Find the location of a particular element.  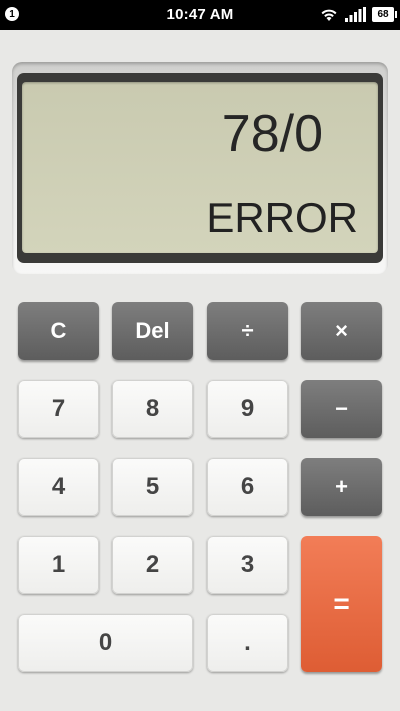

plus-button: + is located at coordinates (341, 487).